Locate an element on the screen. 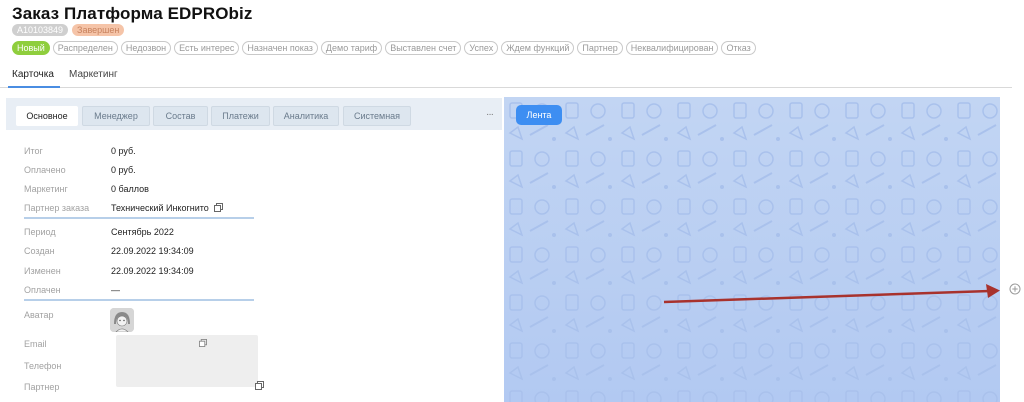 Image resolution: width=1024 pixels, height=402 pixels. tab-payments: Платежи is located at coordinates (240, 116).